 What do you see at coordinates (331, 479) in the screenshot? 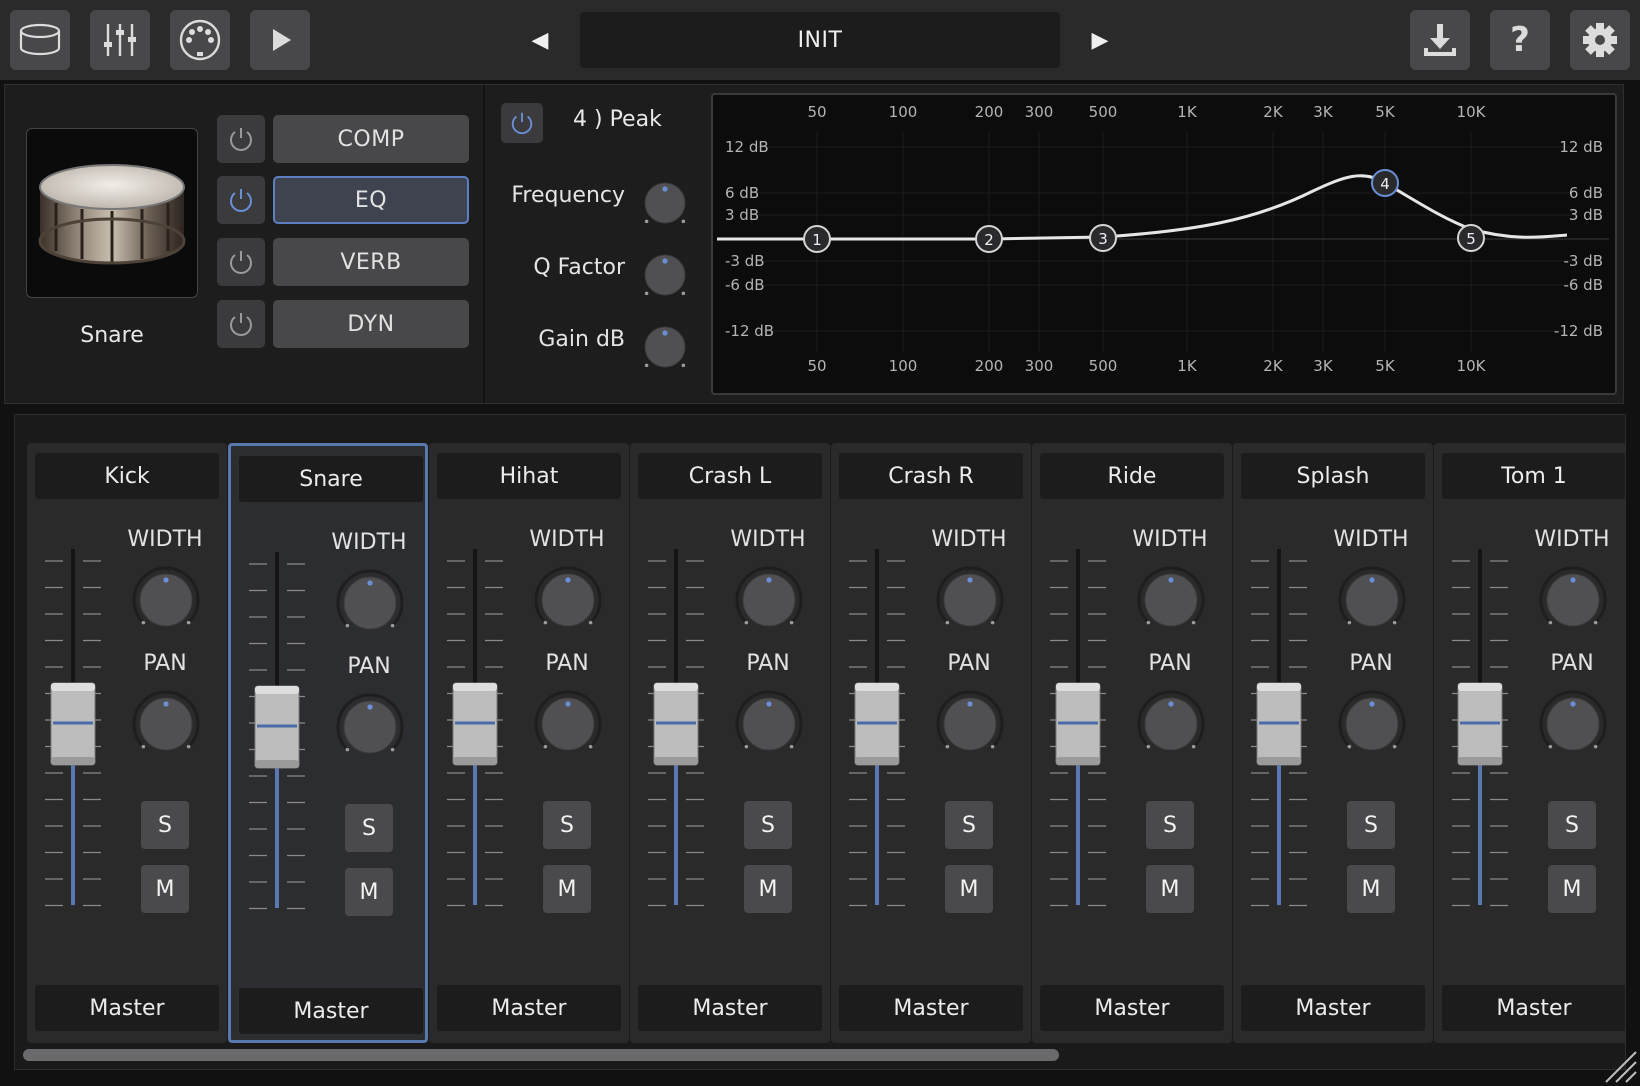
I see `channel-name: Snare` at bounding box center [331, 479].